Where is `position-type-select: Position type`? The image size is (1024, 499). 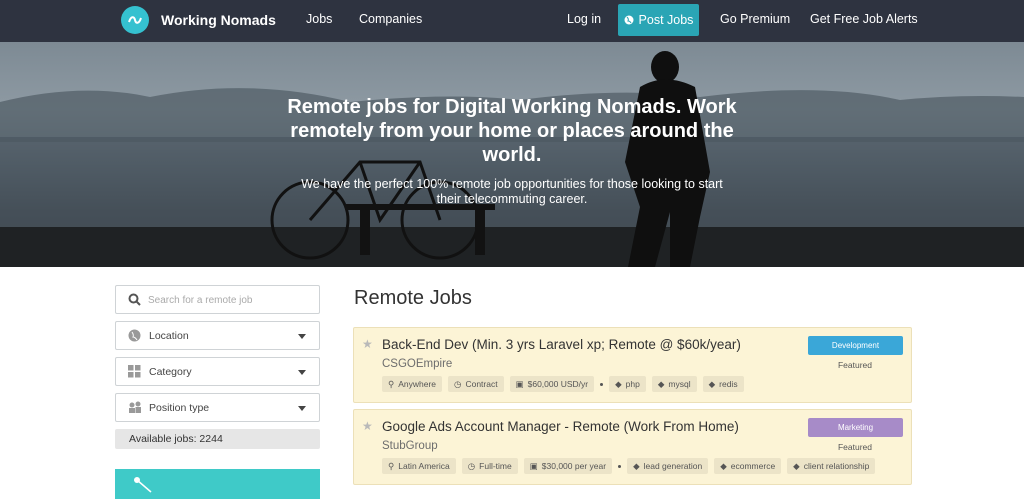
position-type-select: Position type is located at coordinates (217, 407).